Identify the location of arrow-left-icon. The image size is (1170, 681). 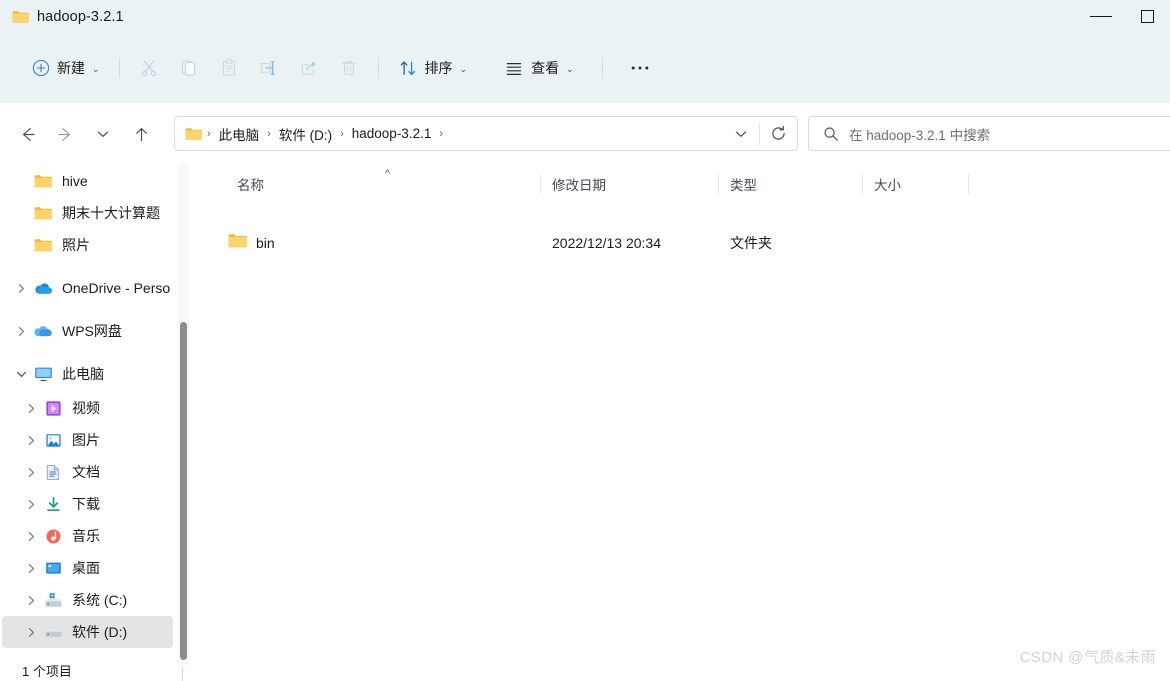
(27, 134).